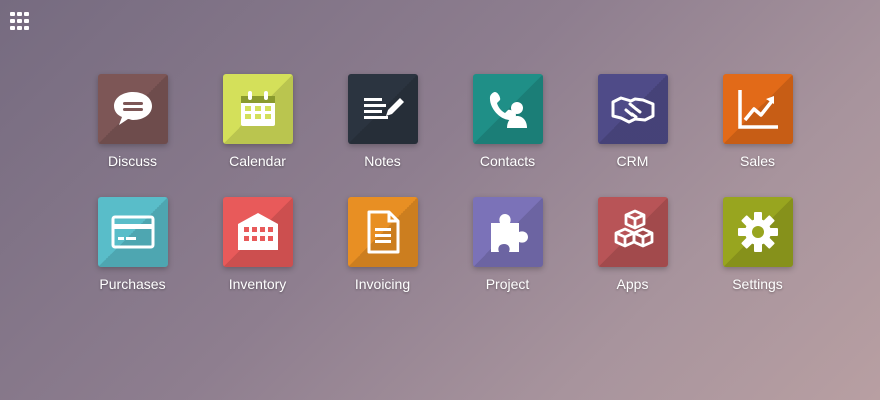 This screenshot has height=400, width=880. I want to click on gear-icon, so click(757, 232).